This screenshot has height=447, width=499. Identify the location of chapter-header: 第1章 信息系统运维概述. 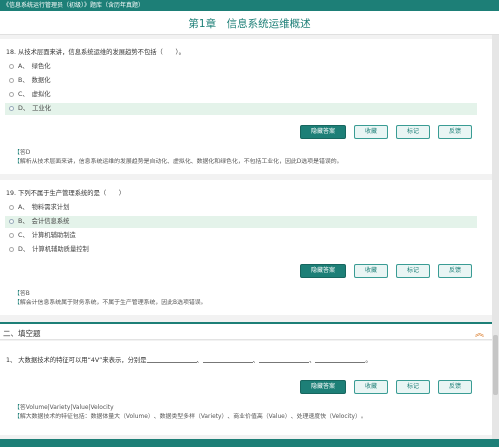
(249, 23).